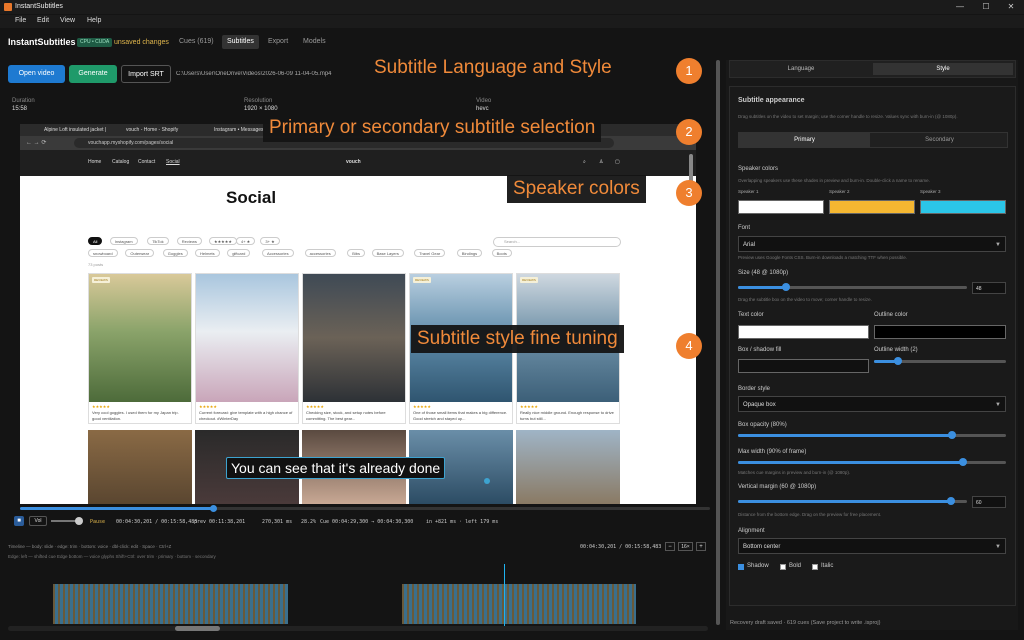  Describe the element at coordinates (38, 521) in the screenshot. I see `volume-button: Vol` at that location.